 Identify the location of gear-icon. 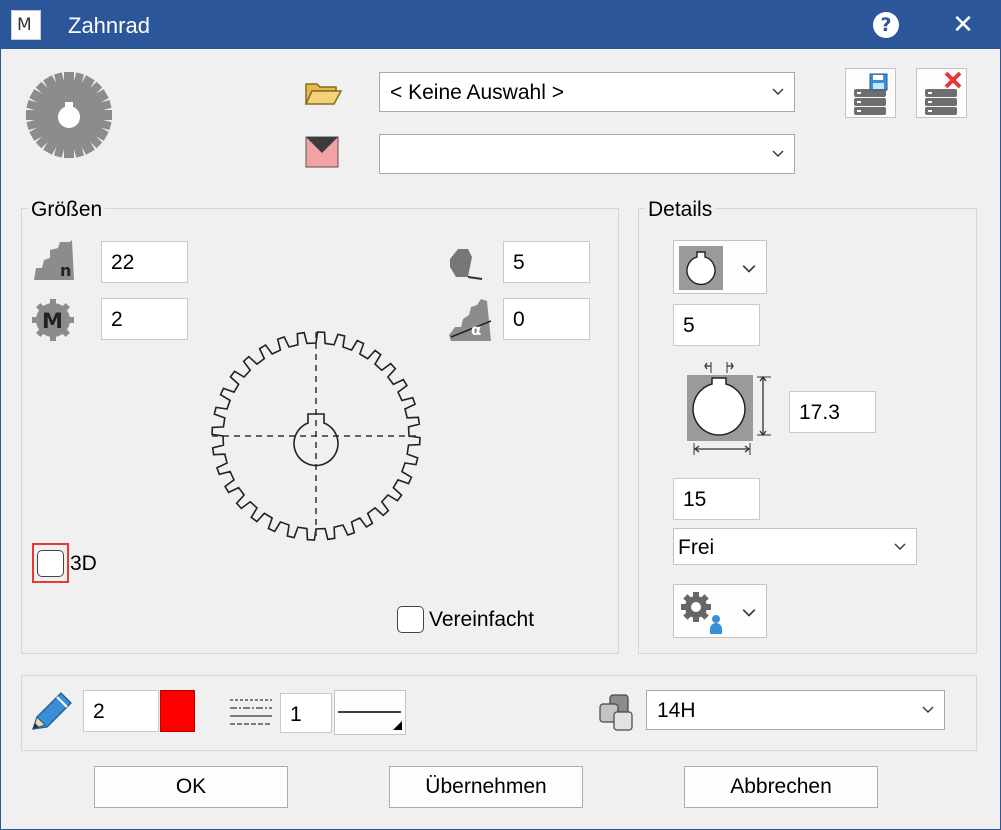
(69, 115).